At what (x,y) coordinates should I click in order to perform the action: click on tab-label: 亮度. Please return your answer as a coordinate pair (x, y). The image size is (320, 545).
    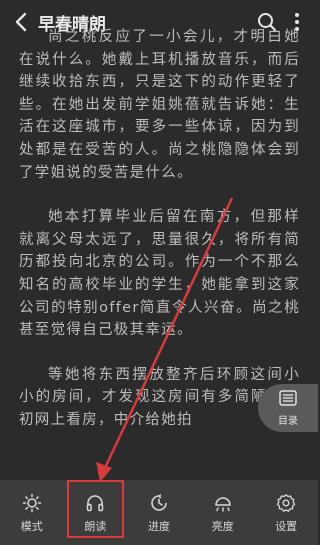
    Looking at the image, I should click on (222, 526).